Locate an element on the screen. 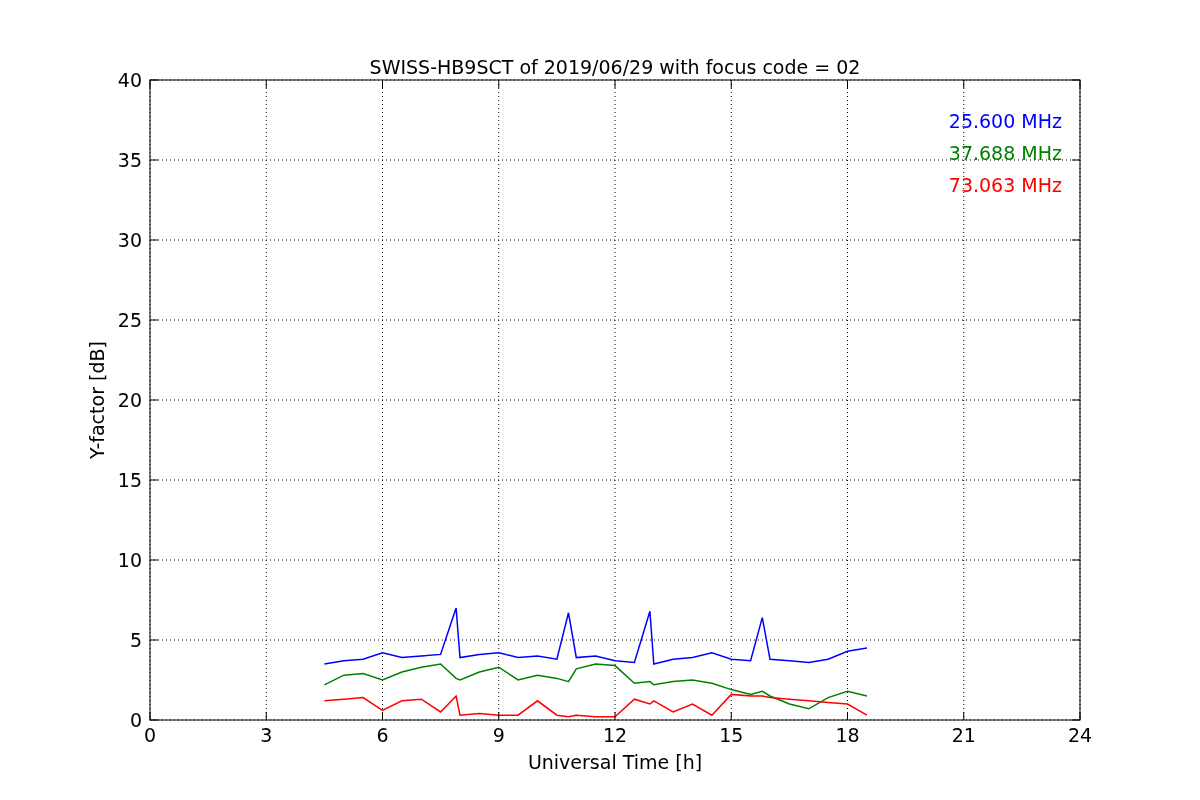 The height and width of the screenshot is (800, 1200). tick-label: 30 is located at coordinates (129, 240).